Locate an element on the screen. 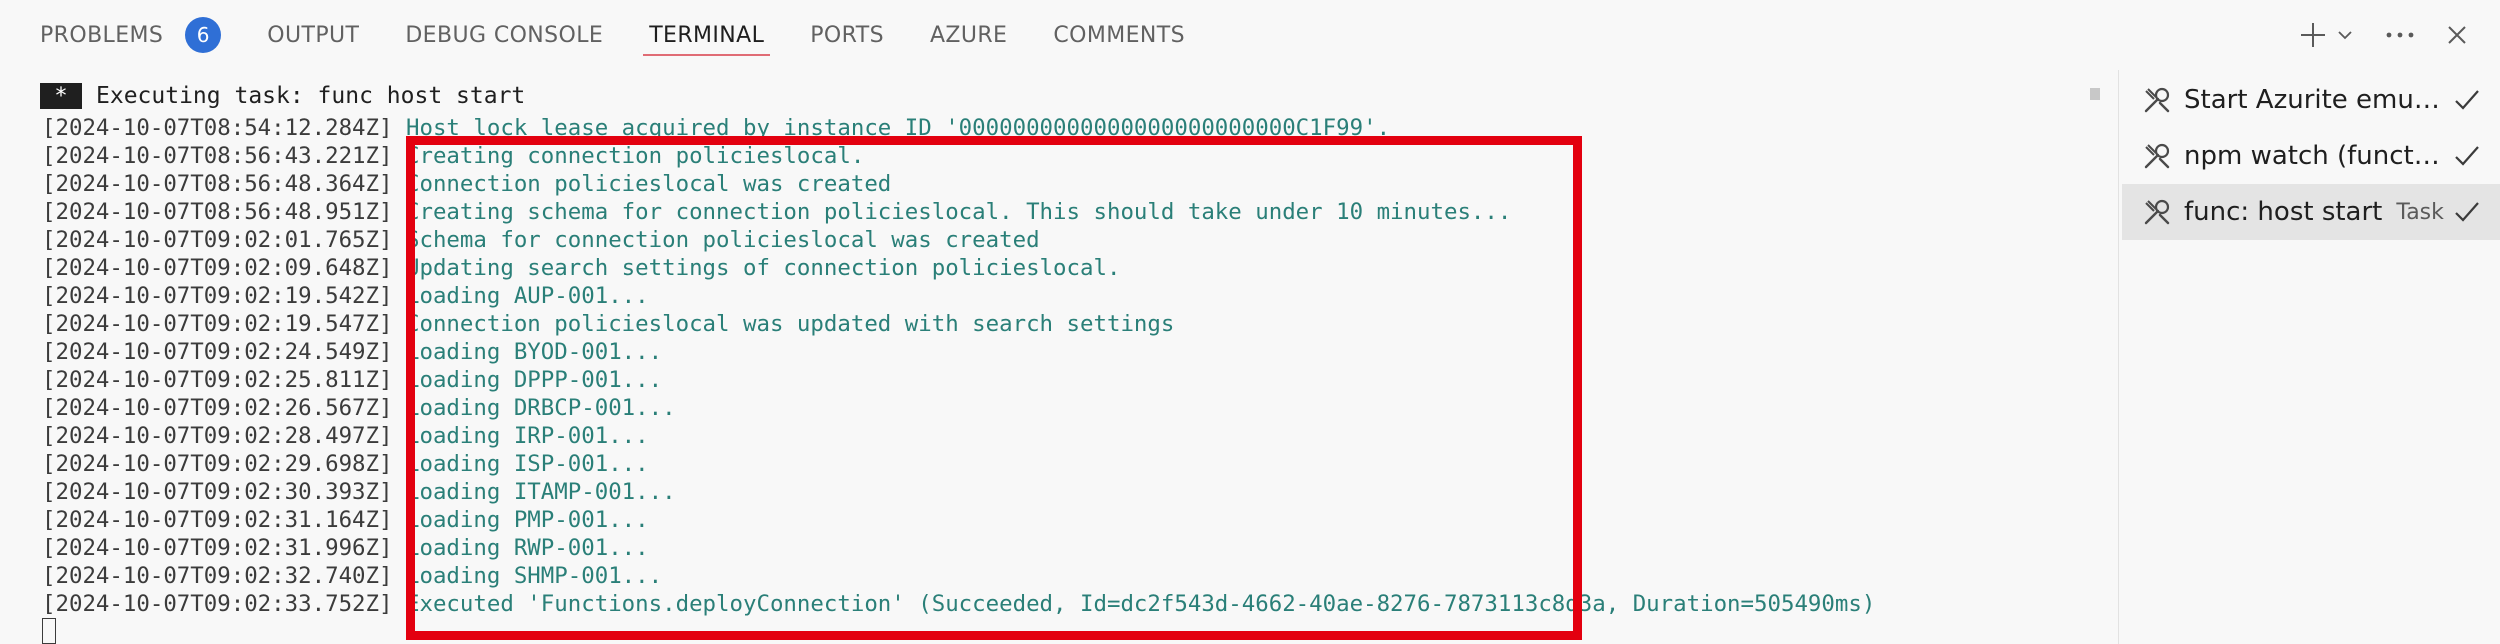 Image resolution: width=2500 pixels, height=644 pixels. tab-label: PORTS is located at coordinates (847, 35).